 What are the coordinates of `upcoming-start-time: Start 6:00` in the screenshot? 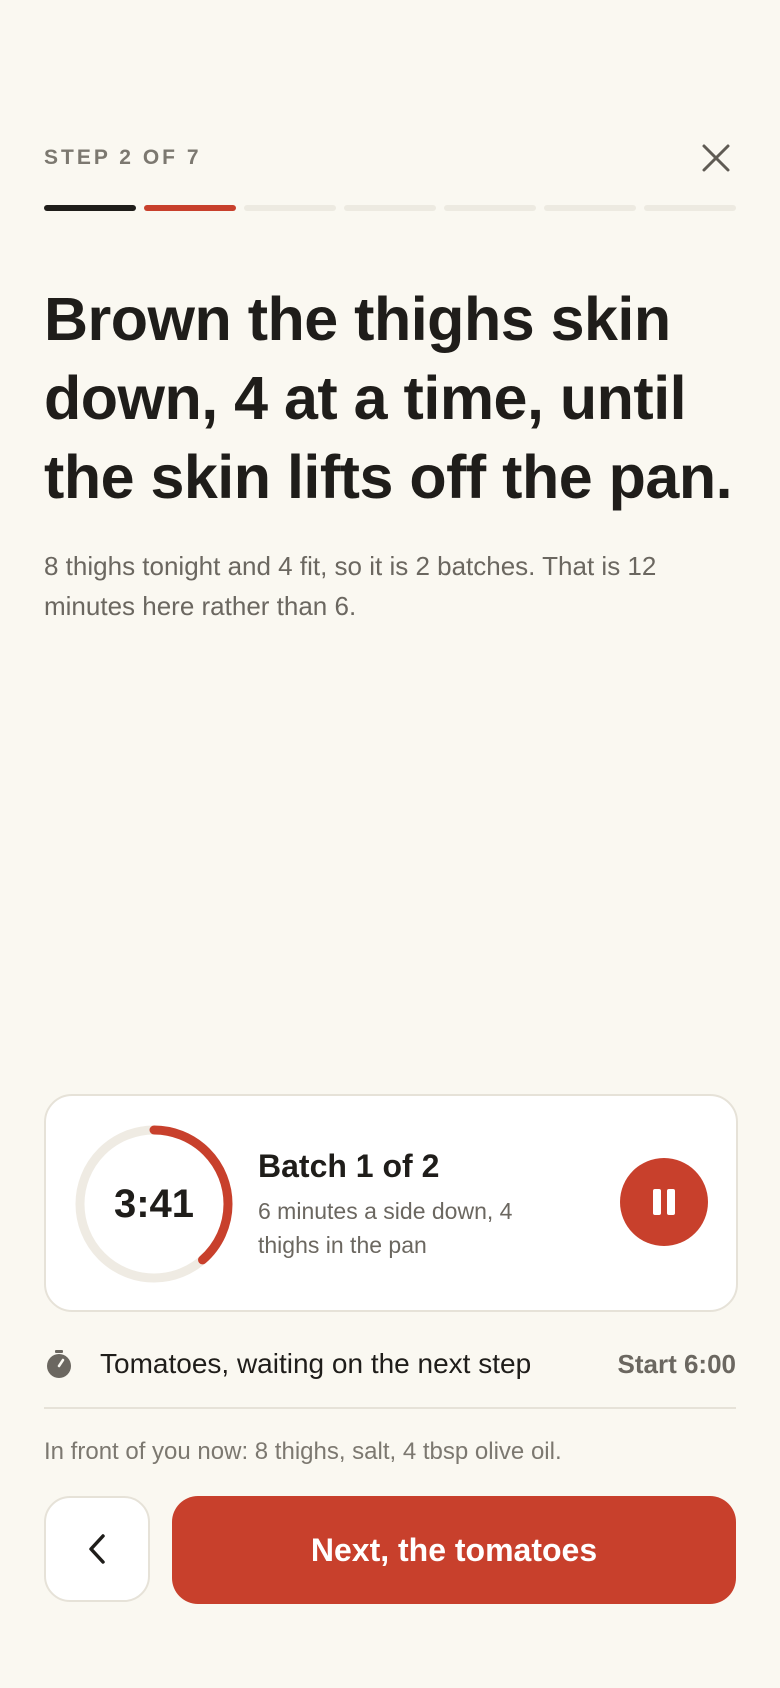 It's located at (677, 1363).